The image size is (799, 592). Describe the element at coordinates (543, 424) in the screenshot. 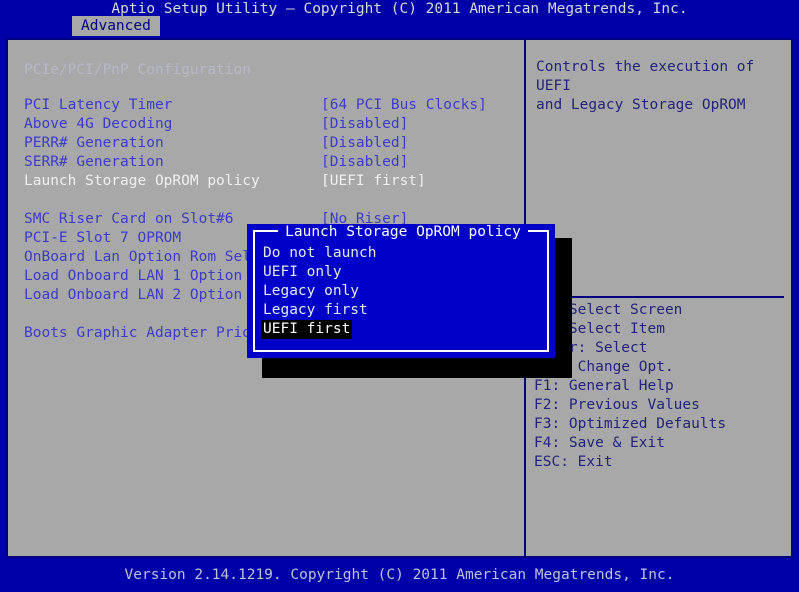

I see `legend-key: F3` at that location.